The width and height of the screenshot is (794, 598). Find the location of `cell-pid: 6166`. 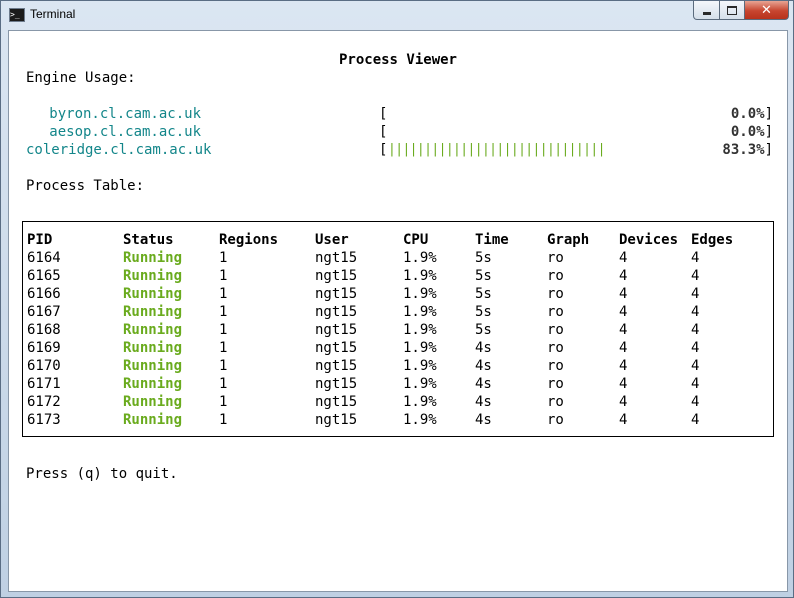

cell-pid: 6166 is located at coordinates (44, 294).